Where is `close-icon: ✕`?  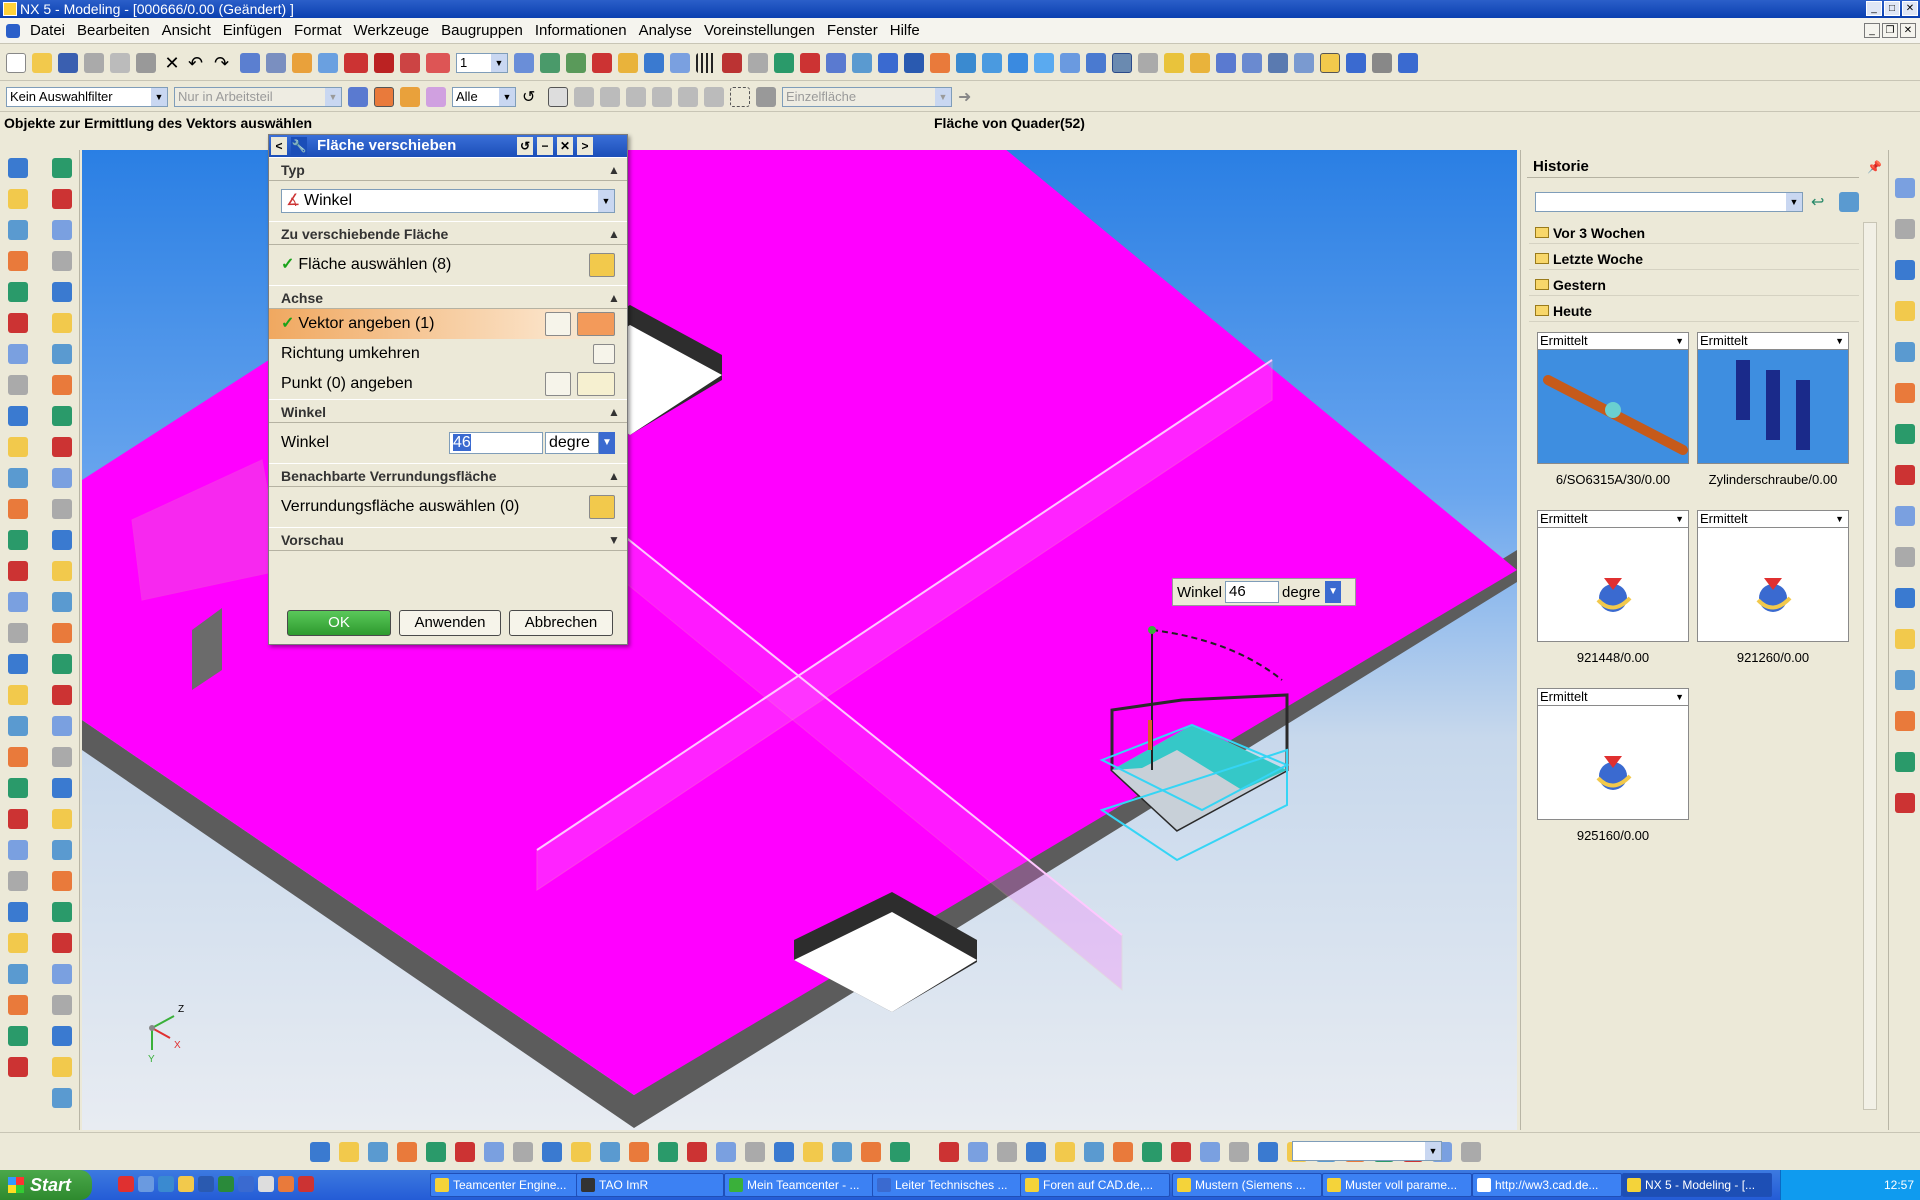 close-icon: ✕ is located at coordinates (565, 146).